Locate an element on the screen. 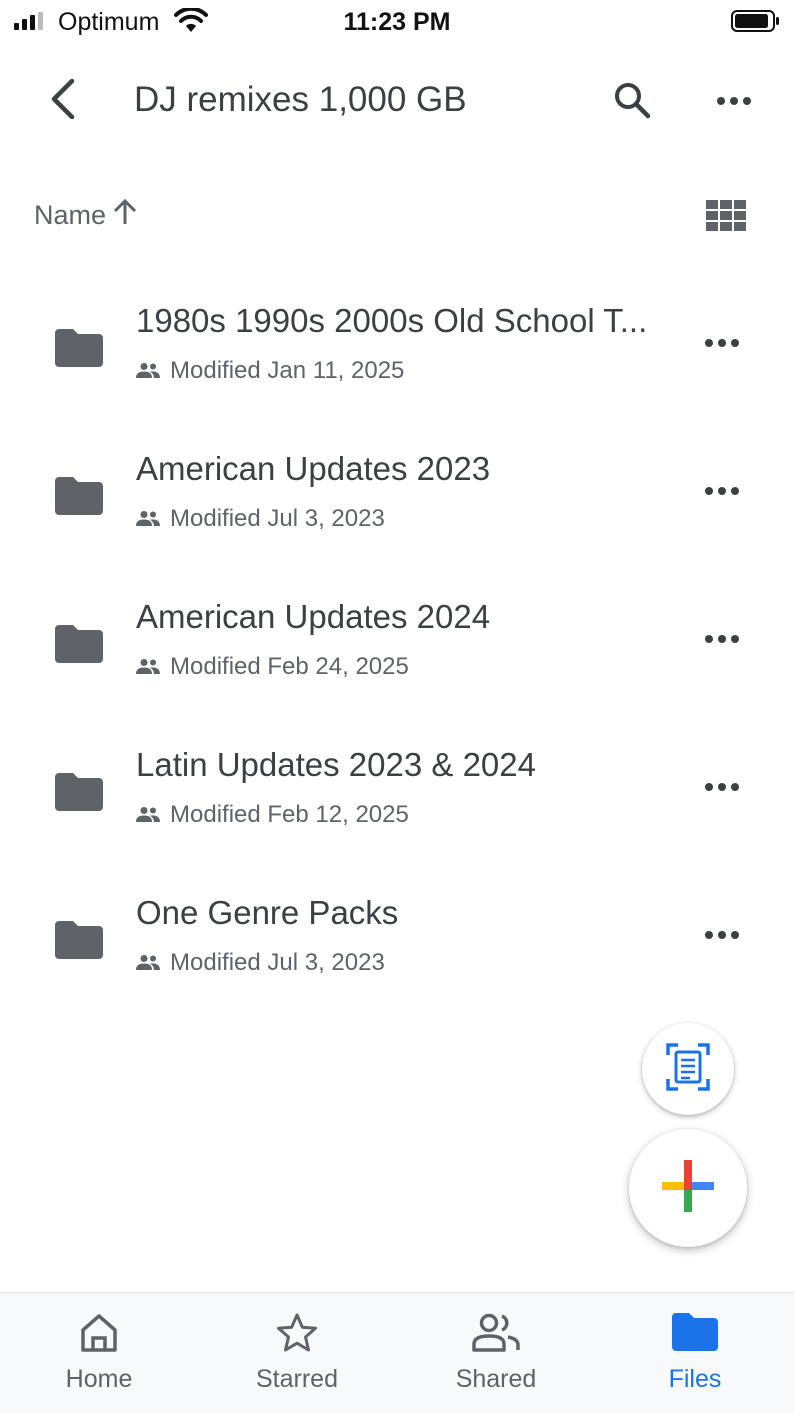 Image resolution: width=794 pixels, height=1413 pixels. modified-date: Modified Feb 24, 2025 is located at coordinates (289, 666).